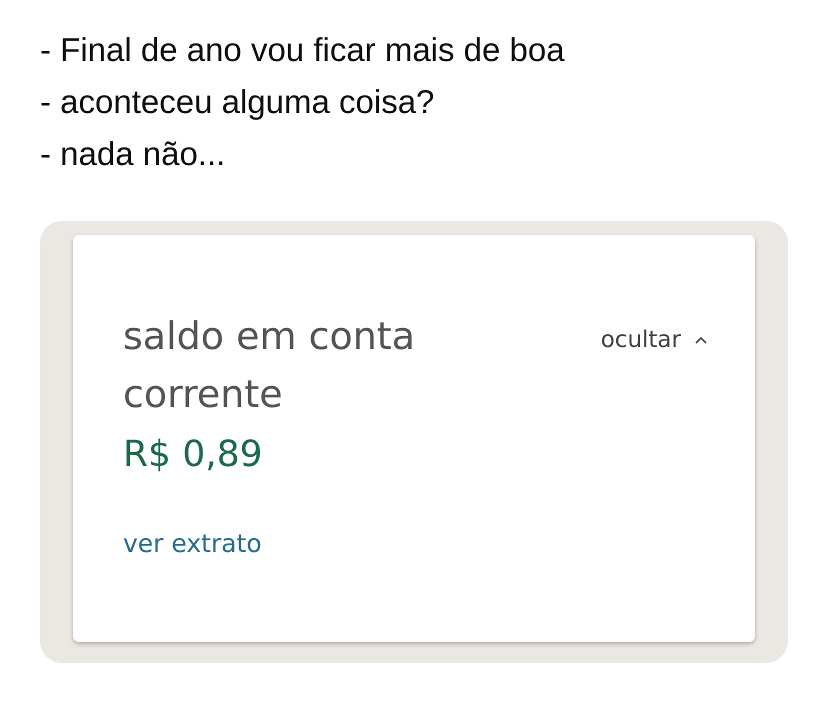 This screenshot has width=828, height=728. Describe the element at coordinates (193, 455) in the screenshot. I see `balance-amount: R$ 0,89` at that location.